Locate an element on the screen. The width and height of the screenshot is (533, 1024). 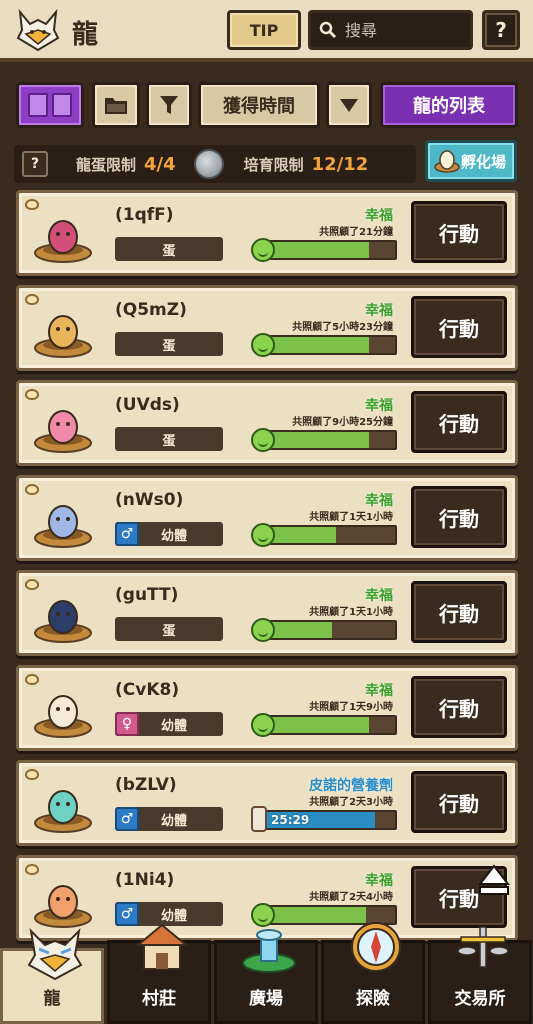
nav-explore: 探險 is located at coordinates (373, 973).